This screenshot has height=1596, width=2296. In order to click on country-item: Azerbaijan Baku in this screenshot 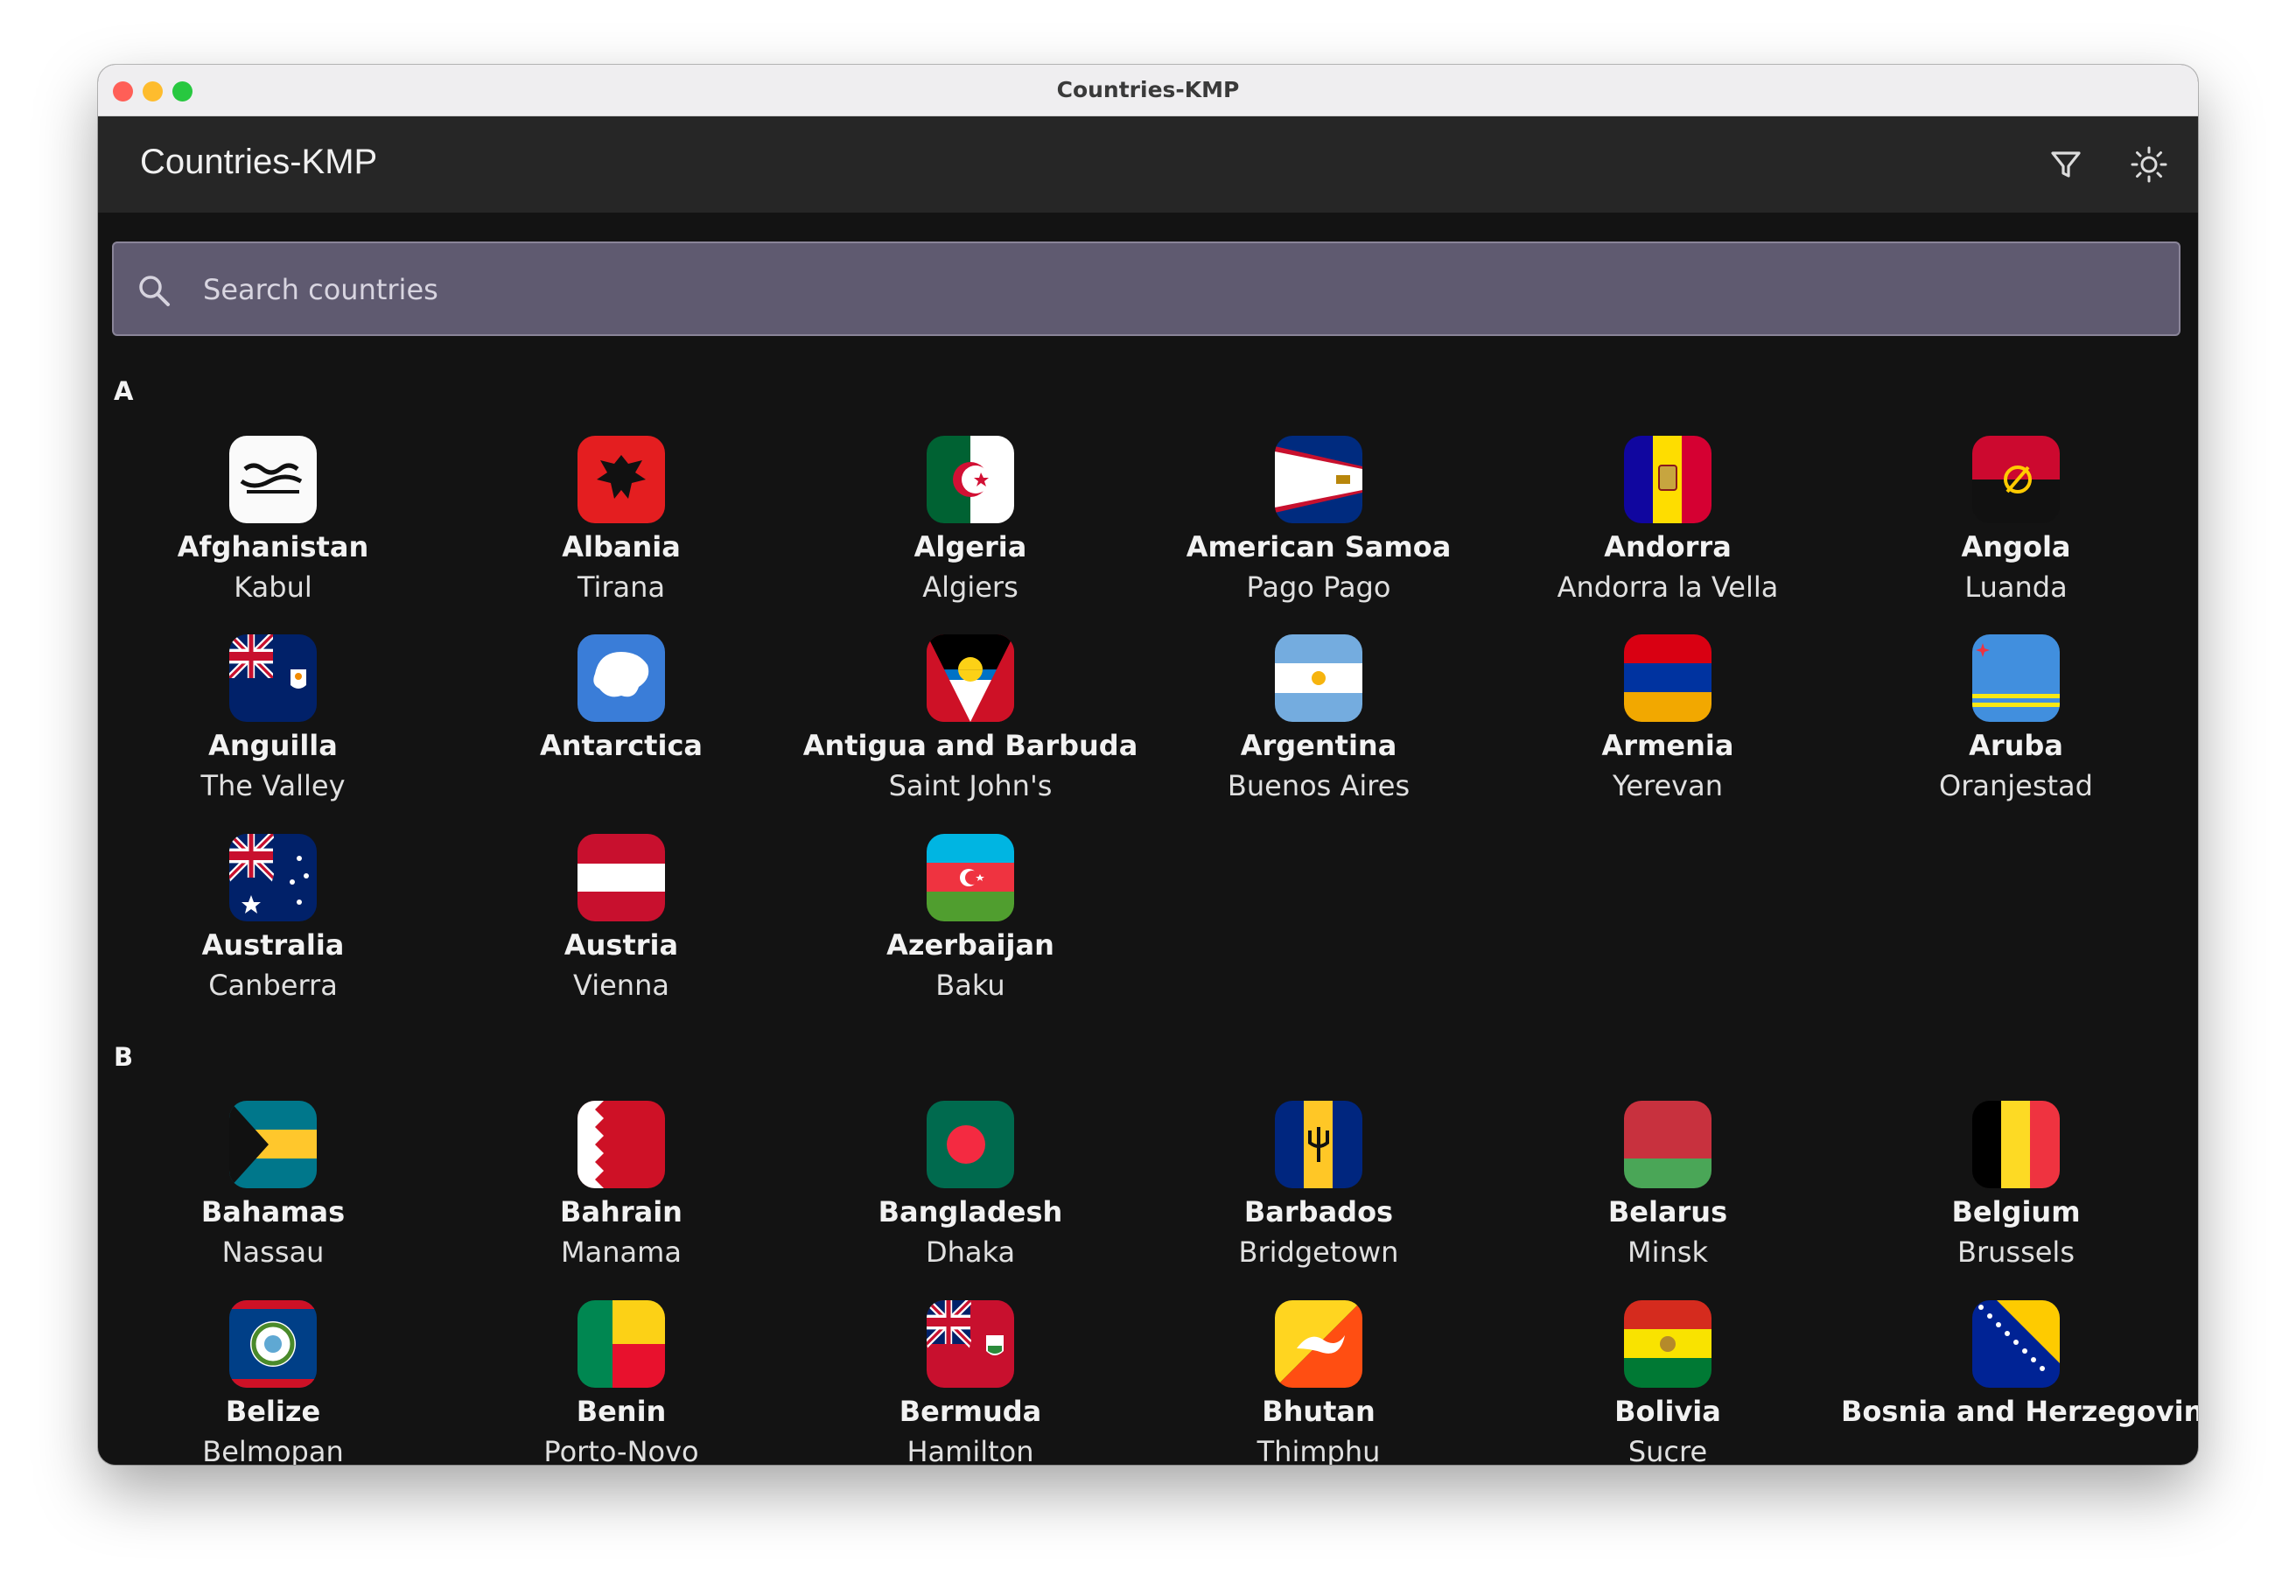, I will do `click(970, 918)`.